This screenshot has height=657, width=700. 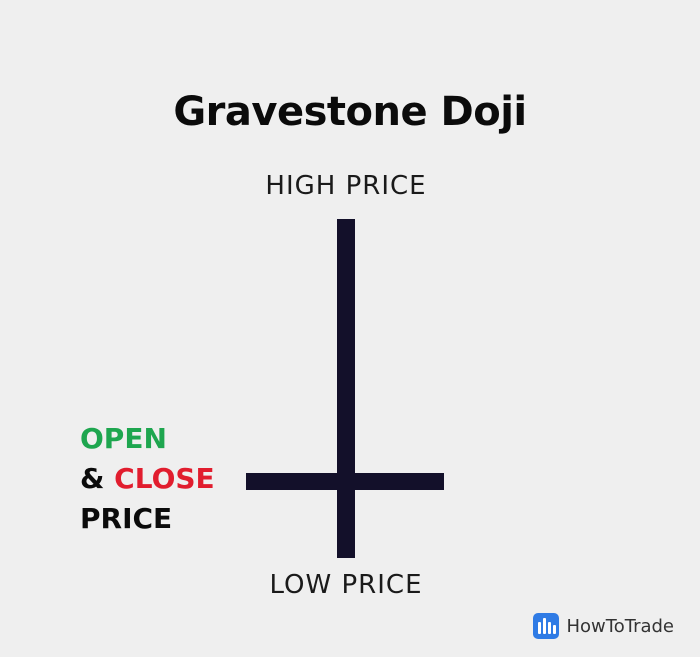 I want to click on howtotrade-logo: HowToTrade, so click(x=603, y=626).